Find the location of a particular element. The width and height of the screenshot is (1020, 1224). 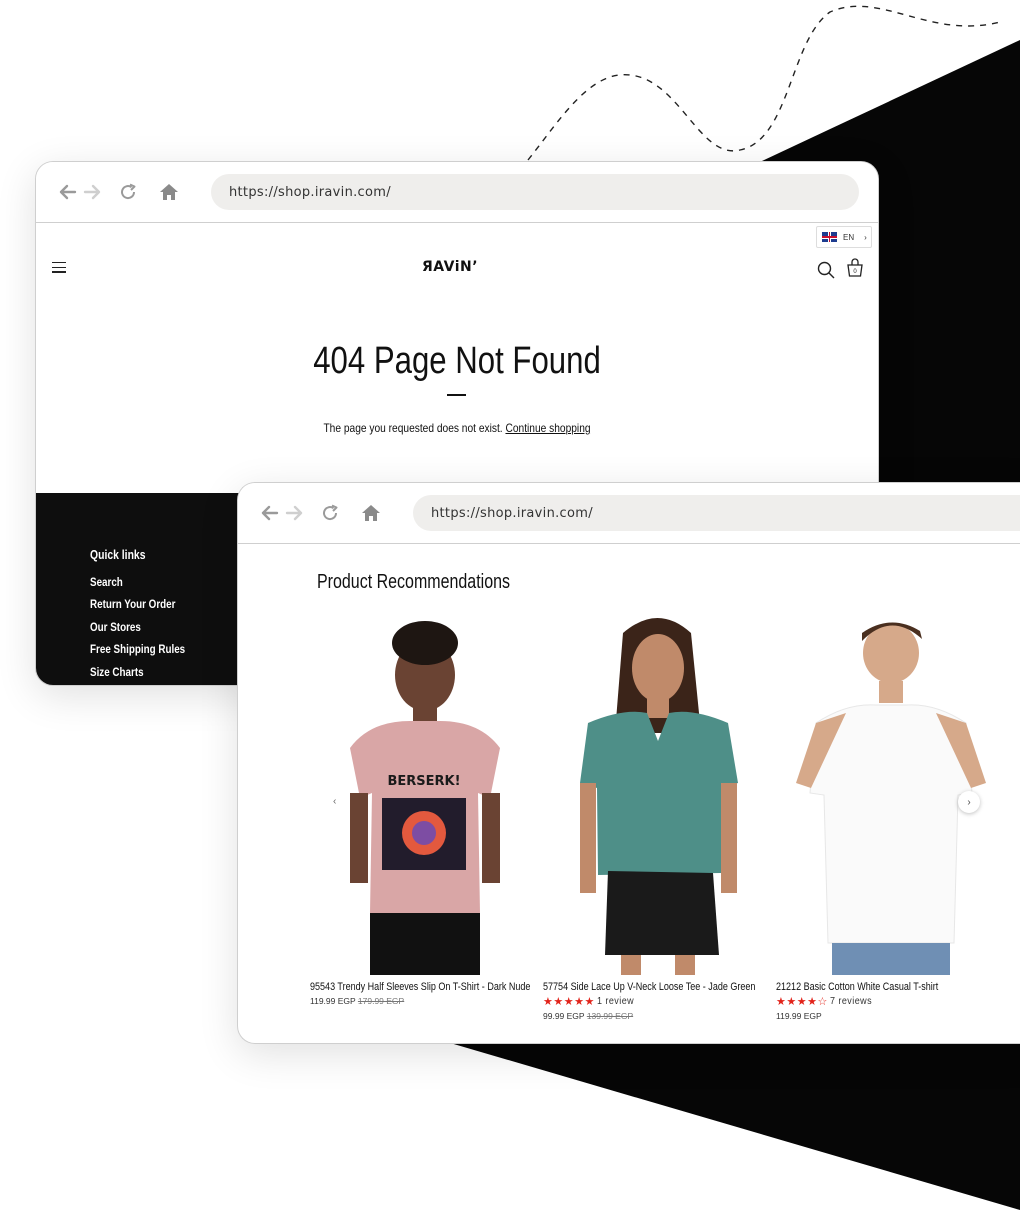

title-divider is located at coordinates (456, 395).